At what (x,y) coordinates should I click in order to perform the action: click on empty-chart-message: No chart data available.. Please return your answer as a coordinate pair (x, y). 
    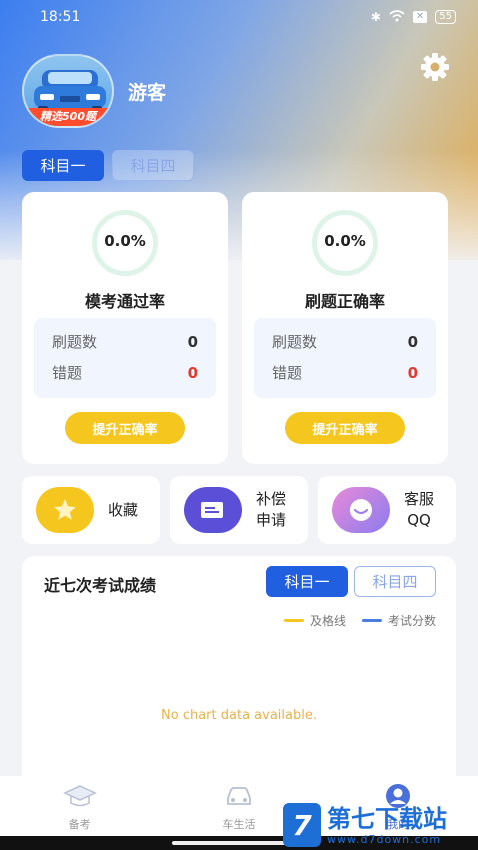
    Looking at the image, I should click on (239, 715).